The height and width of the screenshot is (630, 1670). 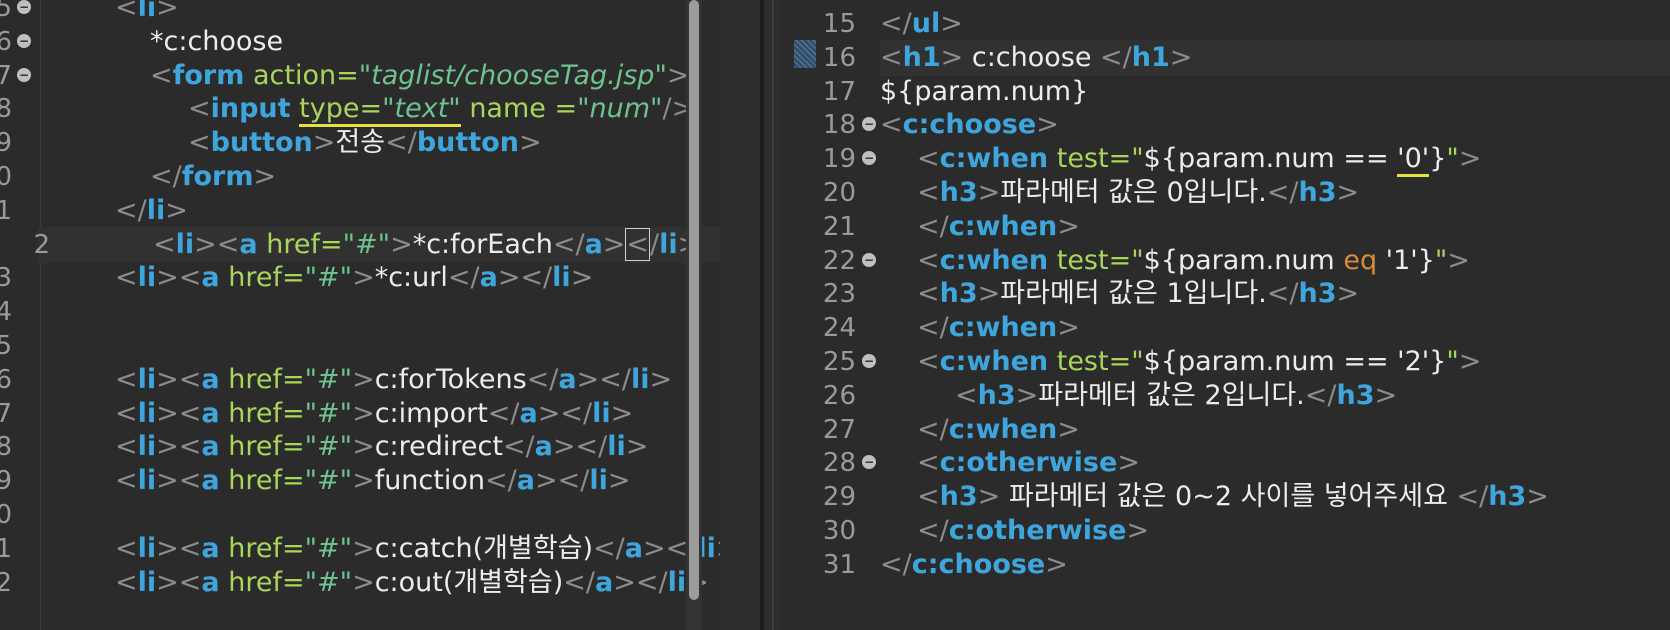 I want to click on code-line: 6− *c:choose, so click(x=360, y=42).